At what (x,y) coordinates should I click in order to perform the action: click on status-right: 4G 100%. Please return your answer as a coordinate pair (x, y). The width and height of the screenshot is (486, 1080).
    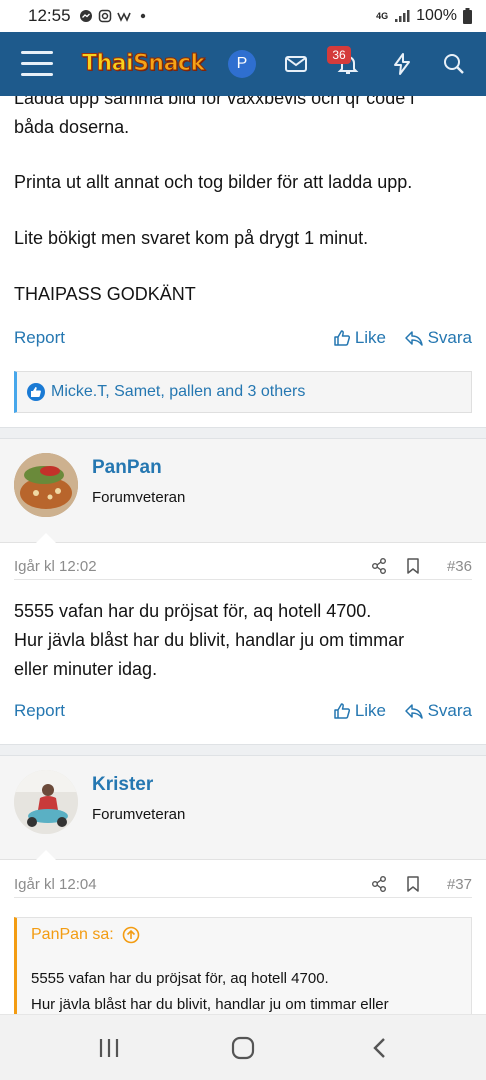
    Looking at the image, I should click on (424, 16).